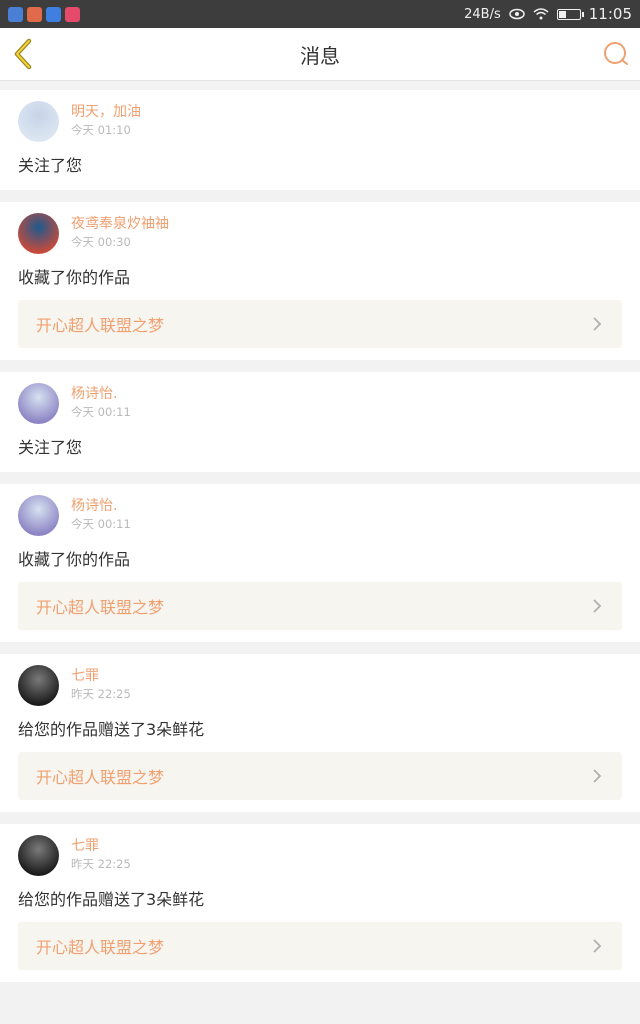 The height and width of the screenshot is (1024, 640). What do you see at coordinates (320, 121) in the screenshot?
I see `notification-header: 明天，加油今天 01:10` at bounding box center [320, 121].